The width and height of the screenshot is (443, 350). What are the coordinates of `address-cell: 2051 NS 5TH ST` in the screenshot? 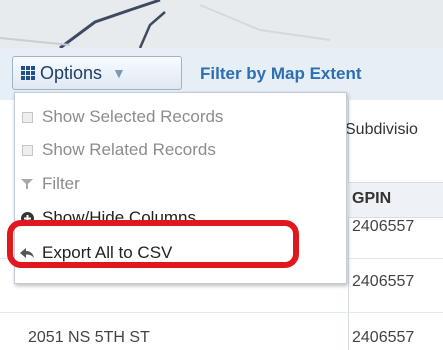 It's located at (89, 338).